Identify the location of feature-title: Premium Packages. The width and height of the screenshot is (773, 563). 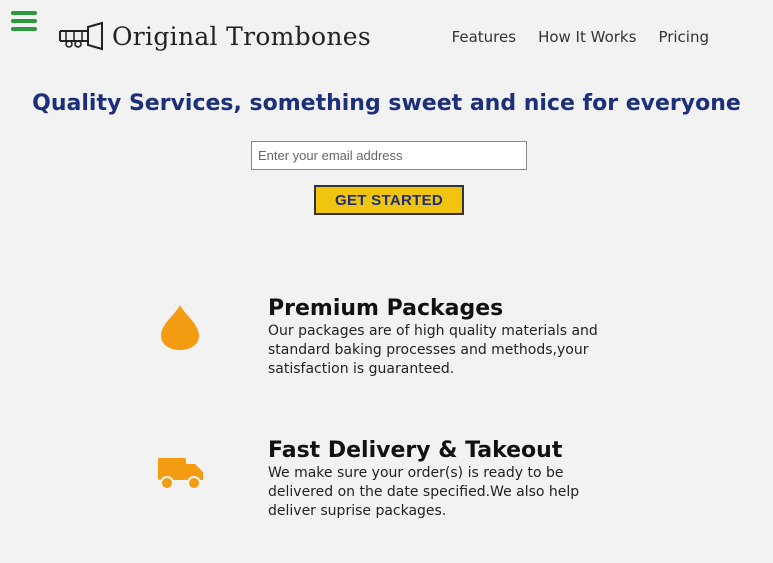
(386, 308).